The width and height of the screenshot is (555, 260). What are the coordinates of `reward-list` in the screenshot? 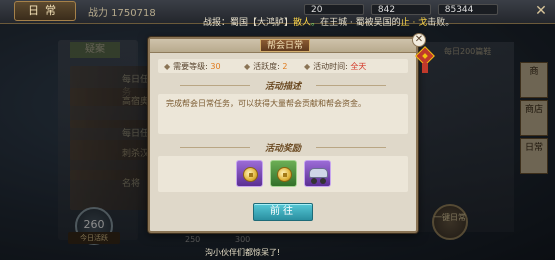 It's located at (283, 174).